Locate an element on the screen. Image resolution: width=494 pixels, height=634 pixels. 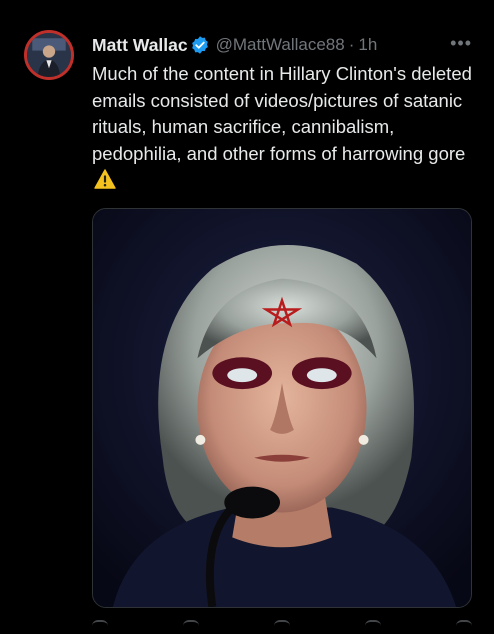
timestamp: 1h is located at coordinates (367, 45).